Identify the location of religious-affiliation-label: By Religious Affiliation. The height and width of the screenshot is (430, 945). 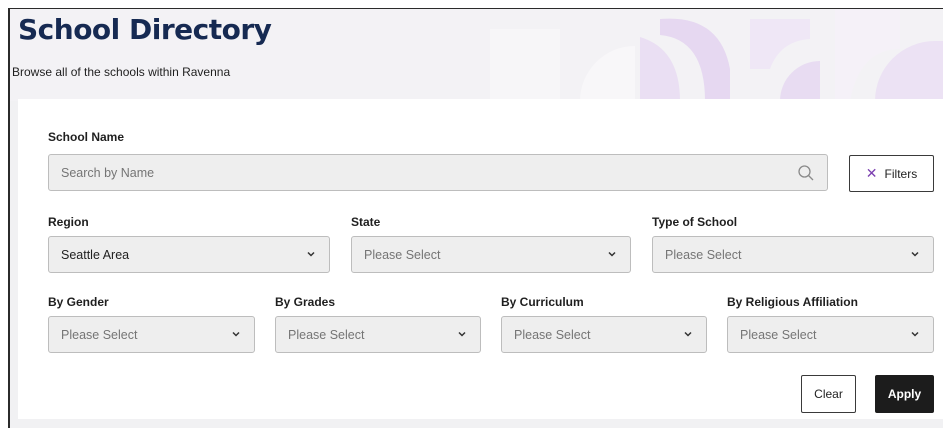
(792, 302).